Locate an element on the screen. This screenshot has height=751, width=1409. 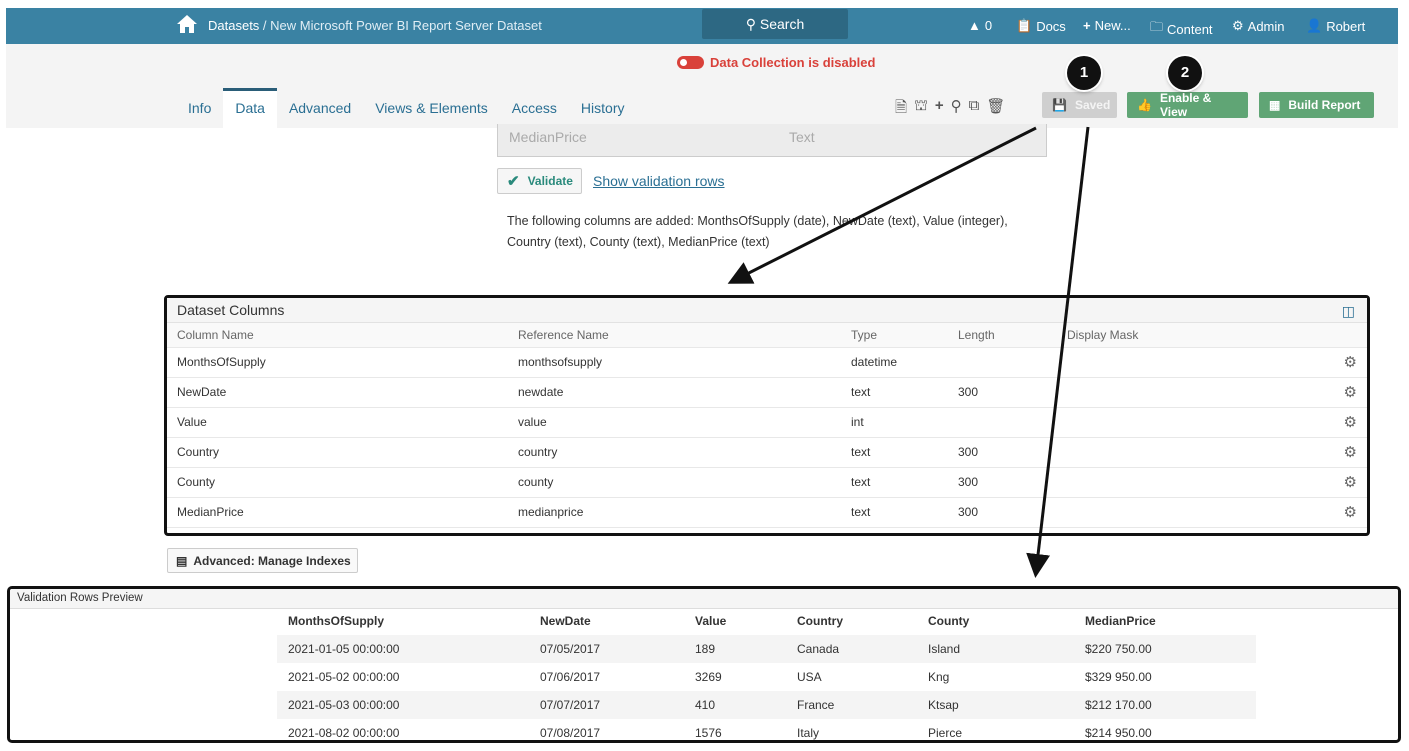
table-cell: Country is located at coordinates (337, 453).